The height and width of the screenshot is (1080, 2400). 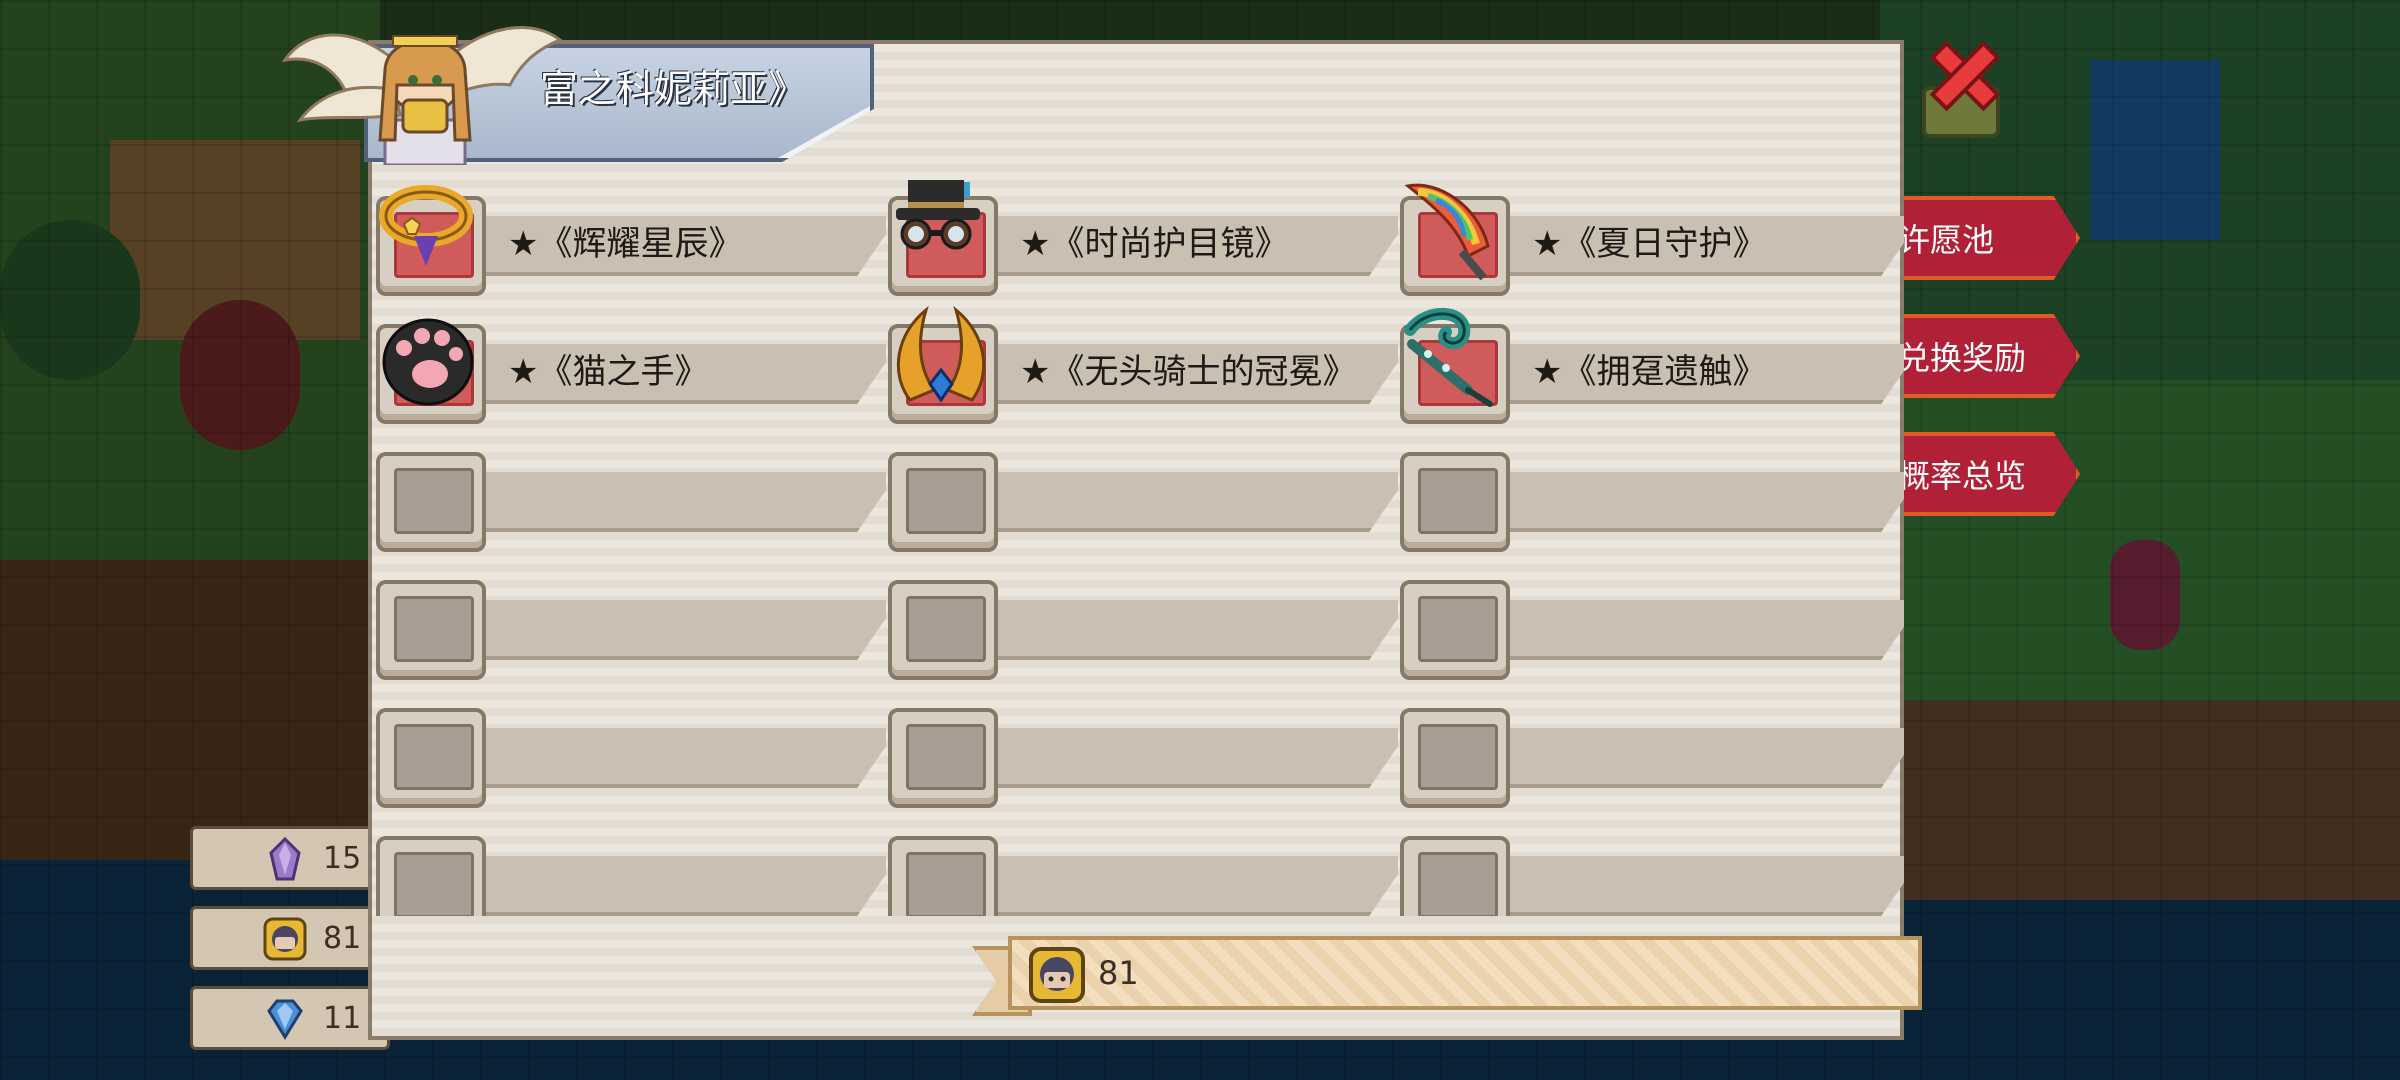 What do you see at coordinates (673, 89) in the screenshot?
I see `dialog-title: 富之科妮莉亚》` at bounding box center [673, 89].